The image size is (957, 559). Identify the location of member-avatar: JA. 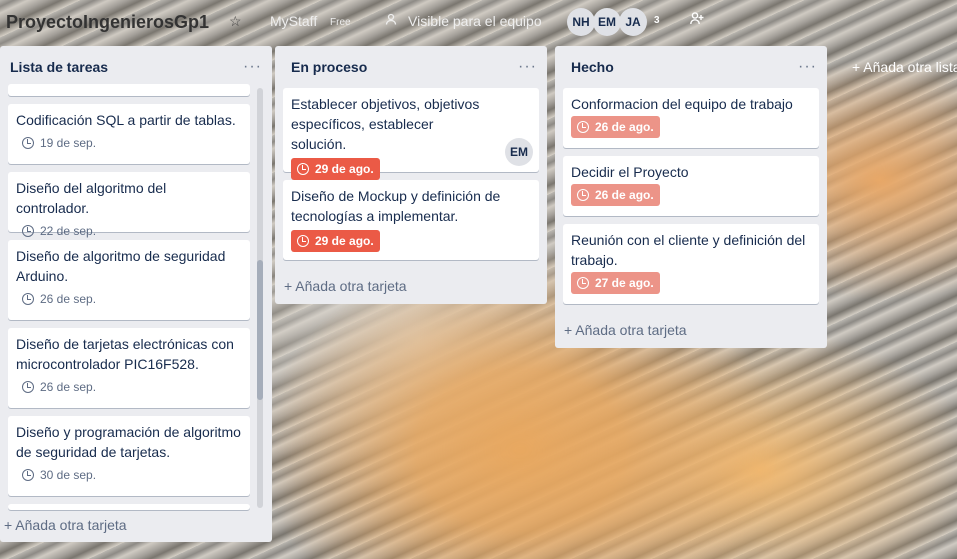
(633, 22).